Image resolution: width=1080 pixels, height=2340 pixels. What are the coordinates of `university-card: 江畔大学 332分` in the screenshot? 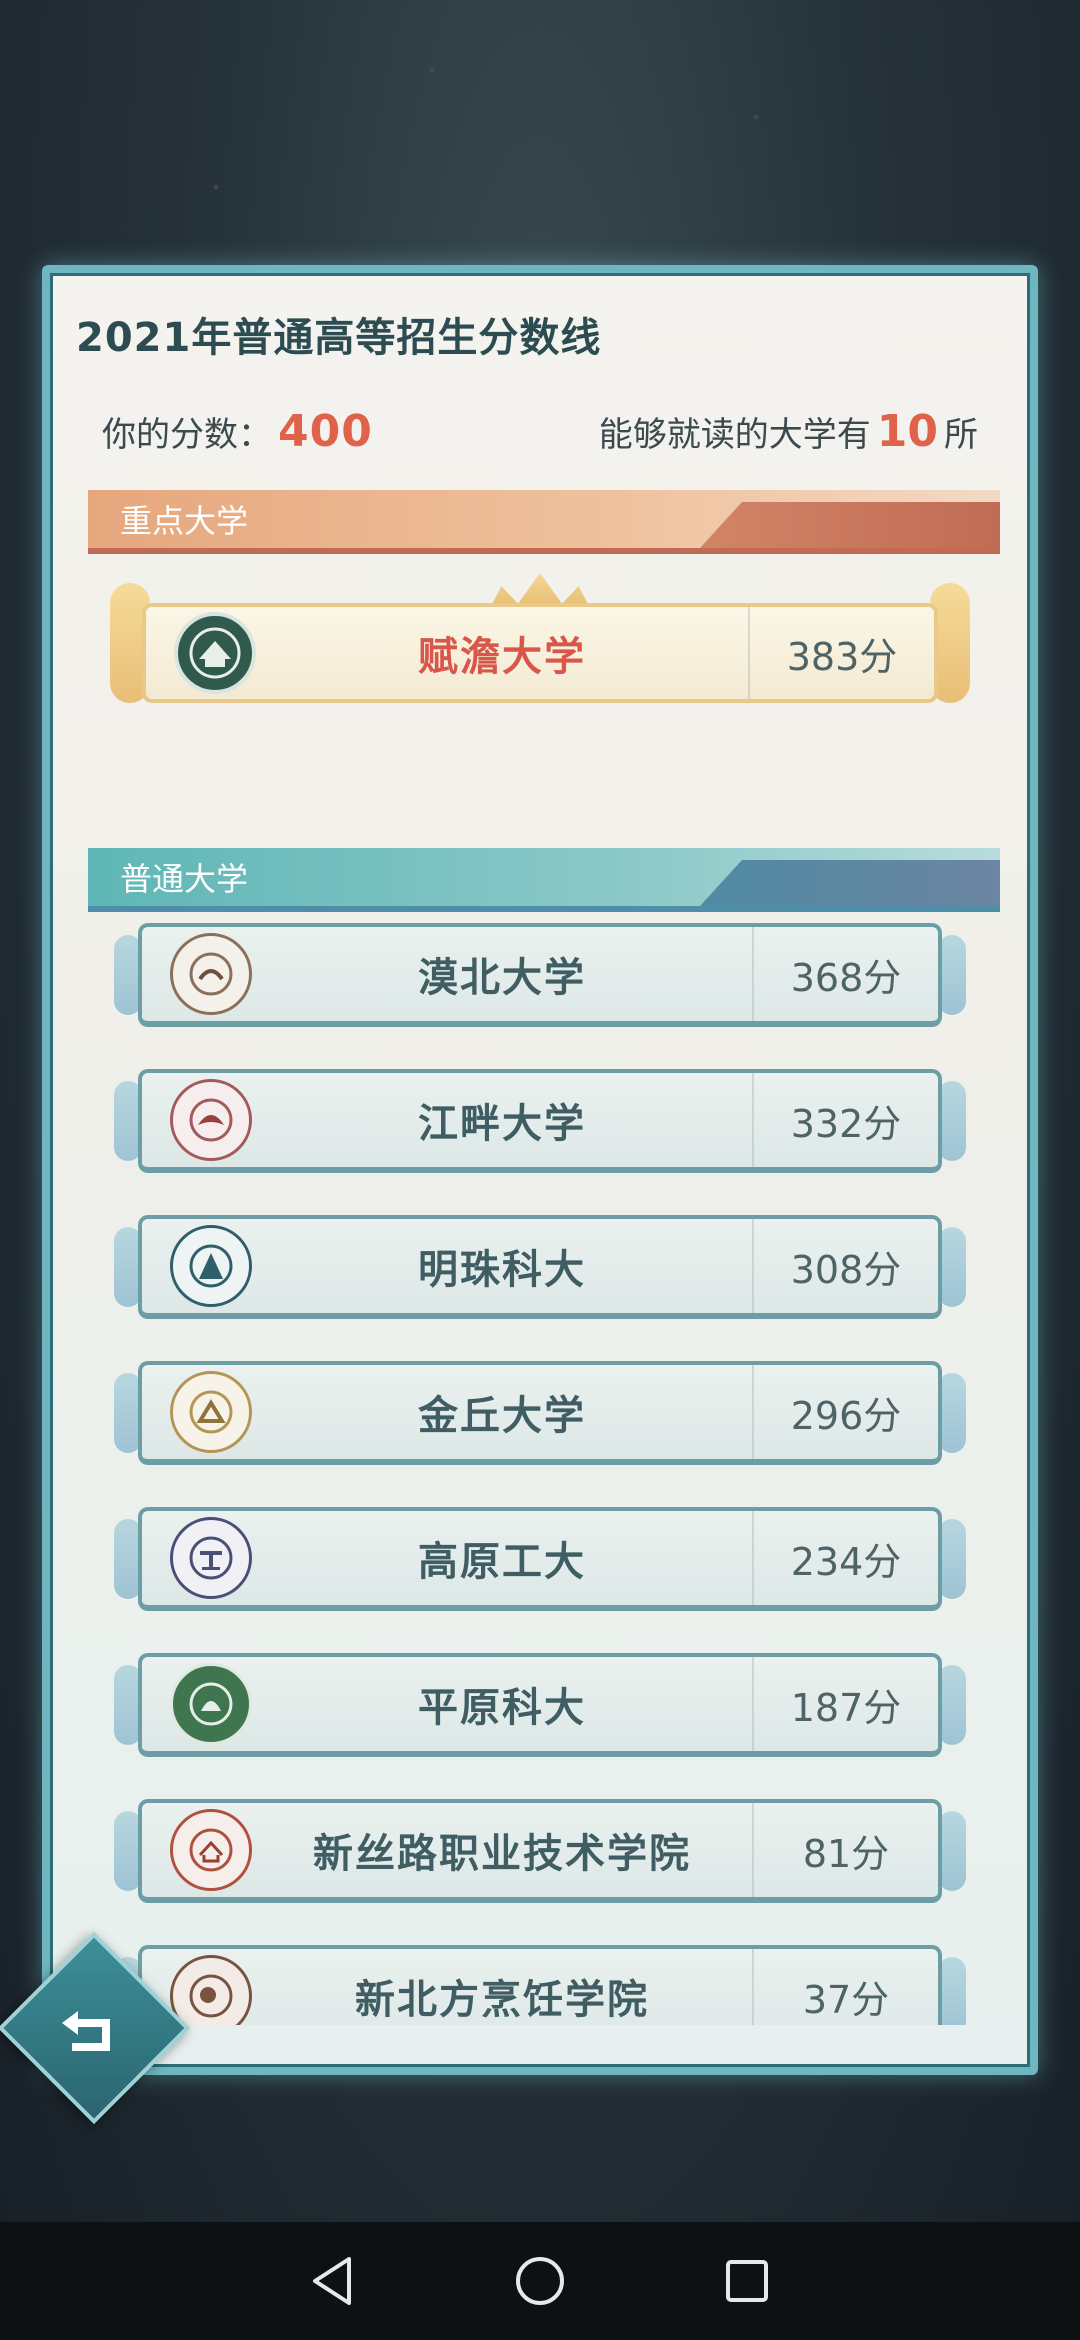 It's located at (540, 1121).